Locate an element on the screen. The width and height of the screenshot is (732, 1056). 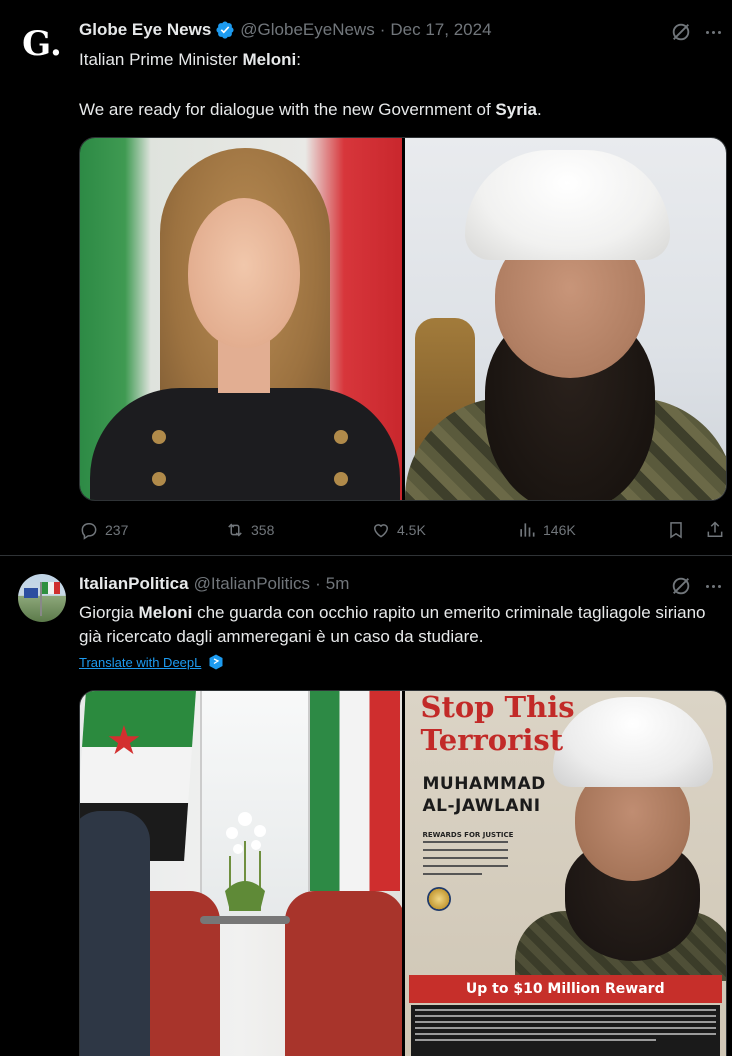
avatar-logo: G. is located at coordinates (42, 44).